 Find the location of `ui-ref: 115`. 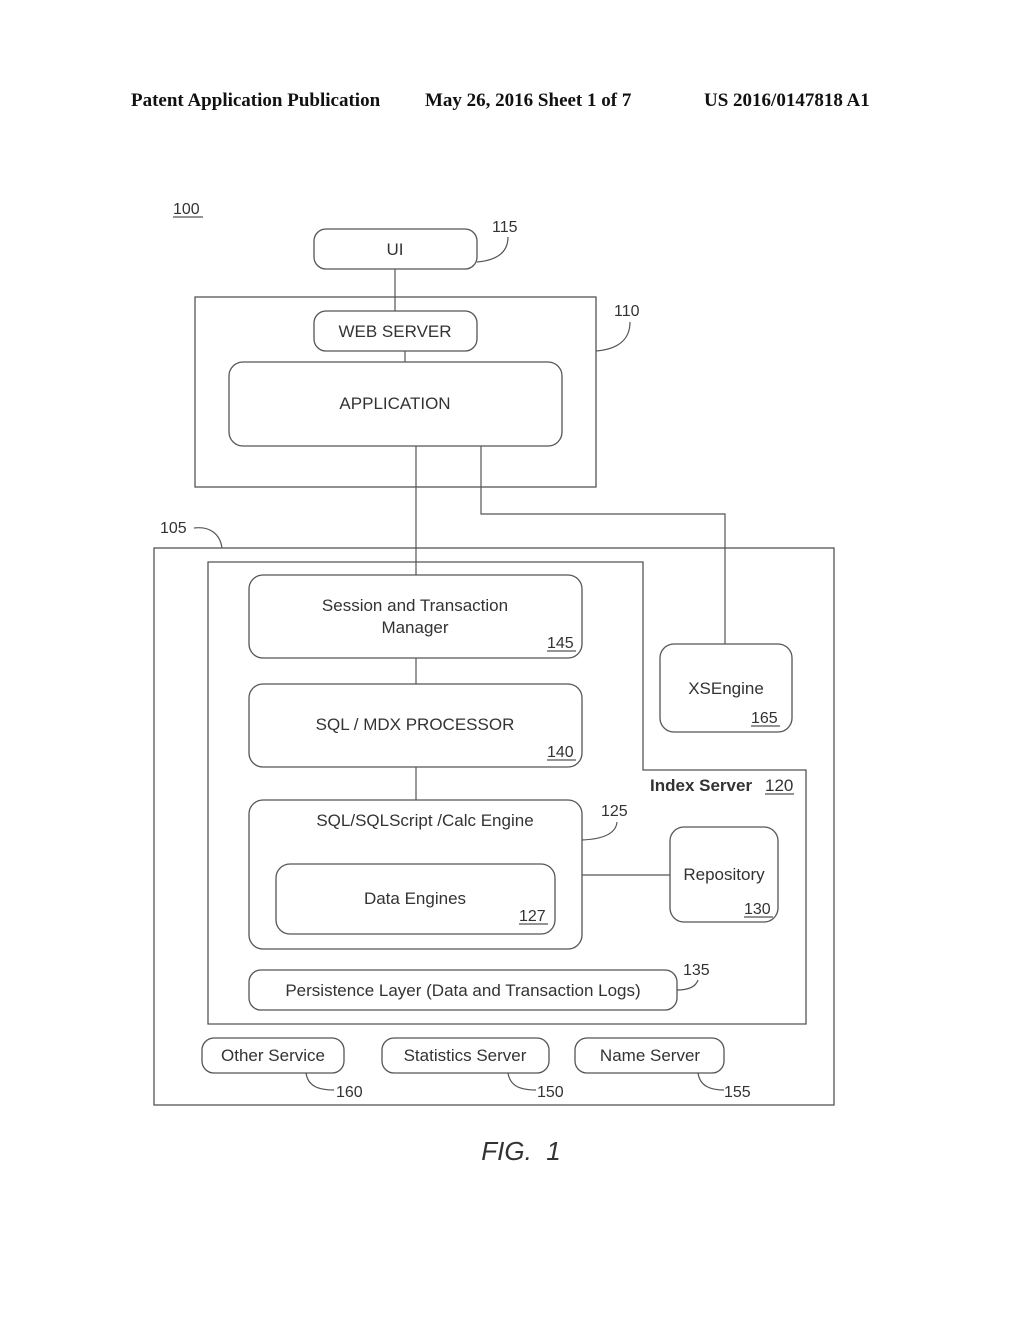

ui-ref: 115 is located at coordinates (505, 227).